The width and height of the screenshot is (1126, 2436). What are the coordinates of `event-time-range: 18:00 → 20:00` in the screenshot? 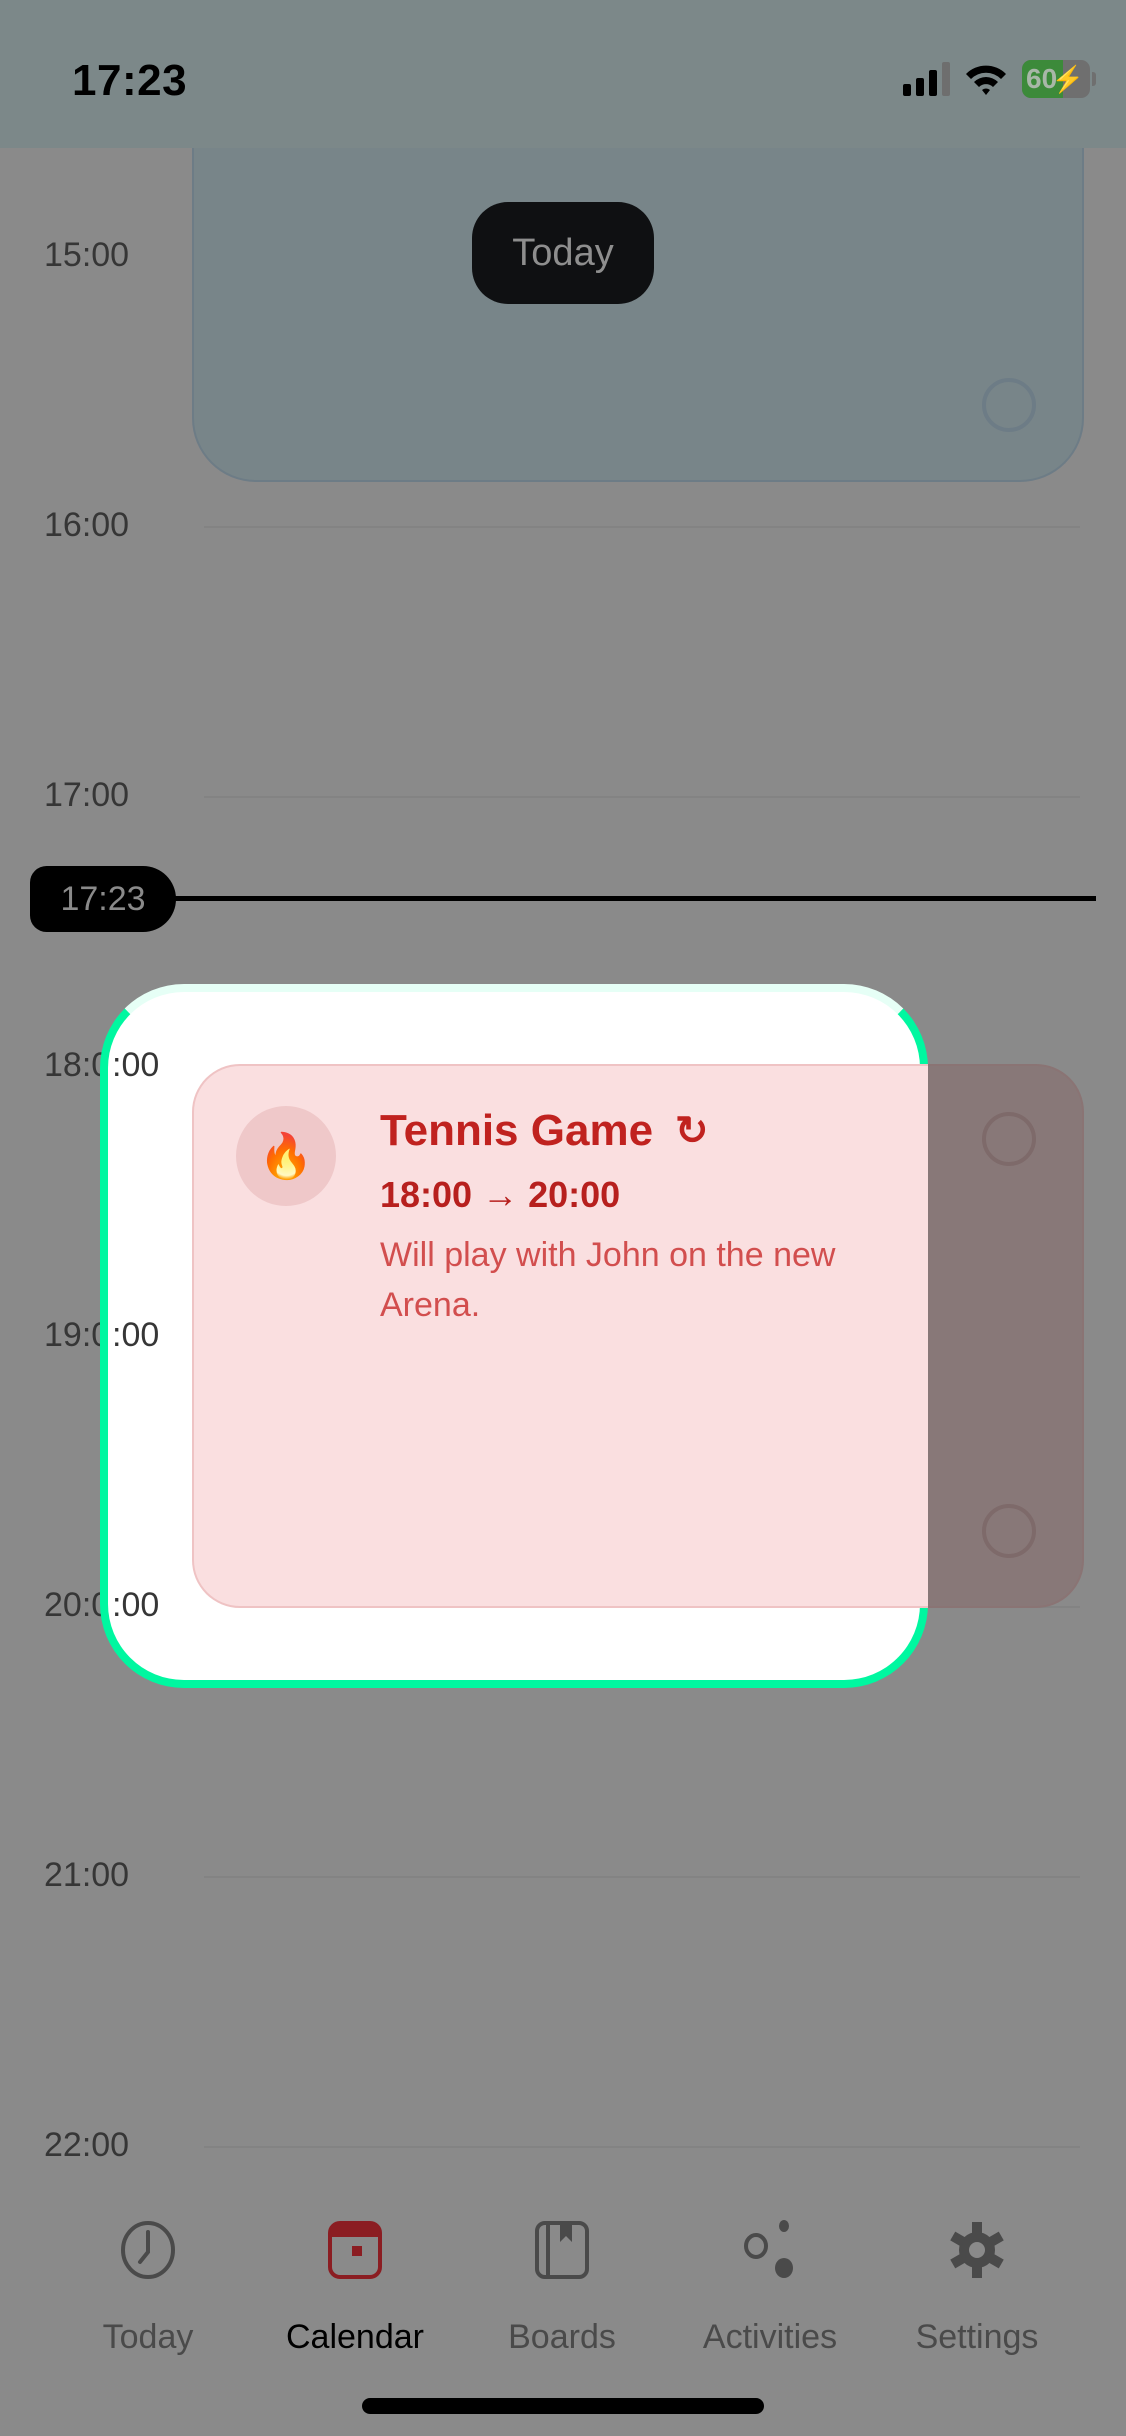 It's located at (500, 1194).